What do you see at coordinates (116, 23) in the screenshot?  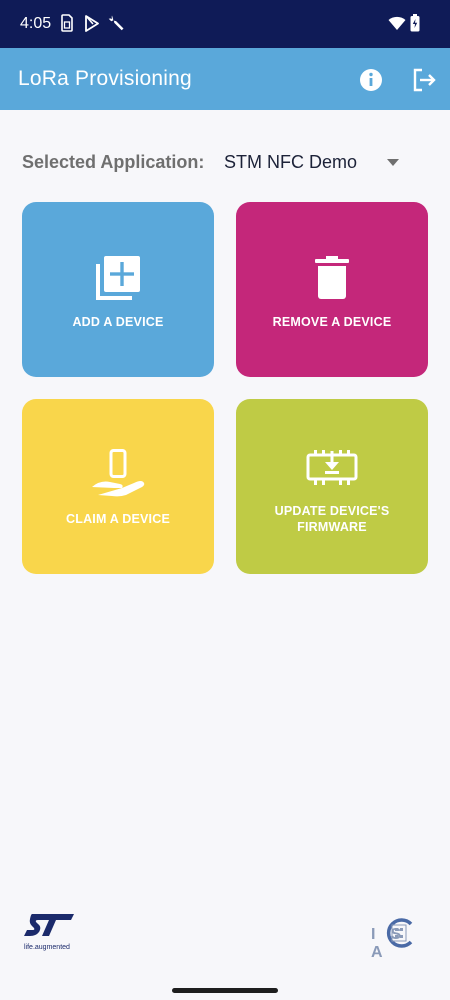 I see `wrench-icon` at bounding box center [116, 23].